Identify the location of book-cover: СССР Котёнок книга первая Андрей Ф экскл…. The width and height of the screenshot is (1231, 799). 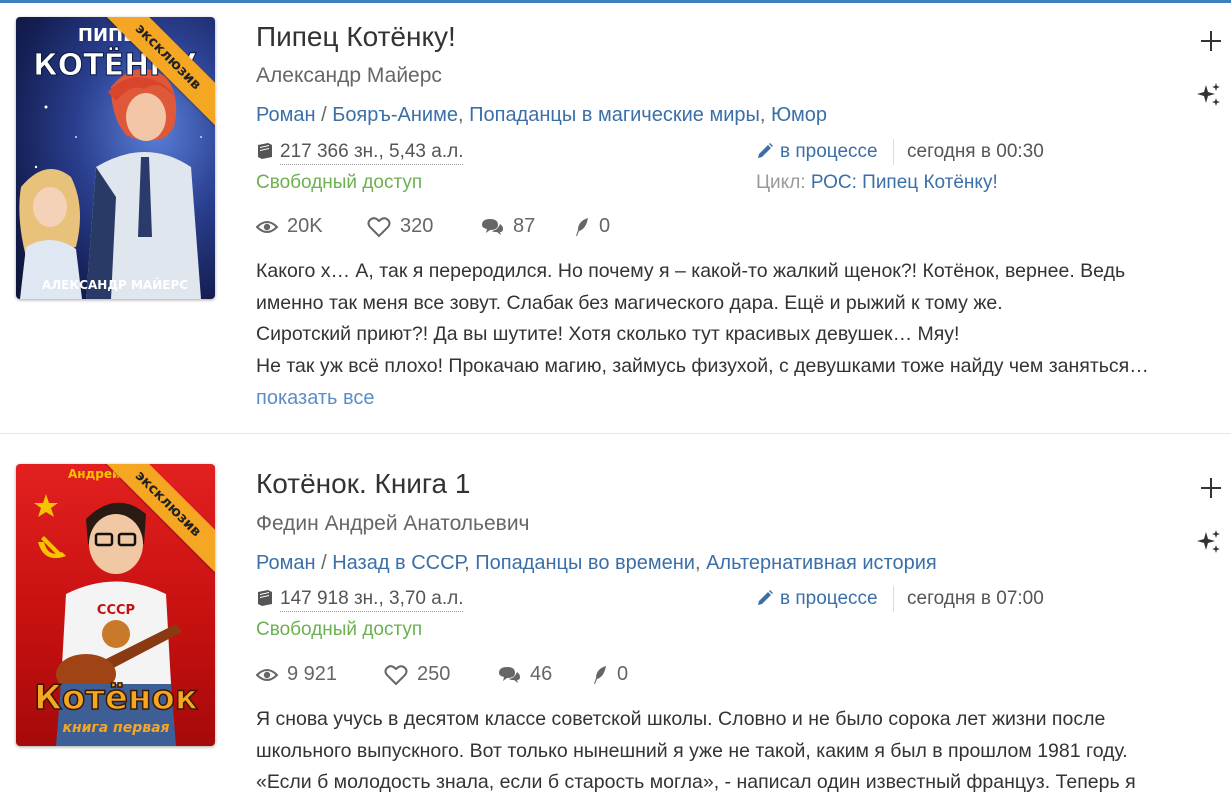
(115, 605).